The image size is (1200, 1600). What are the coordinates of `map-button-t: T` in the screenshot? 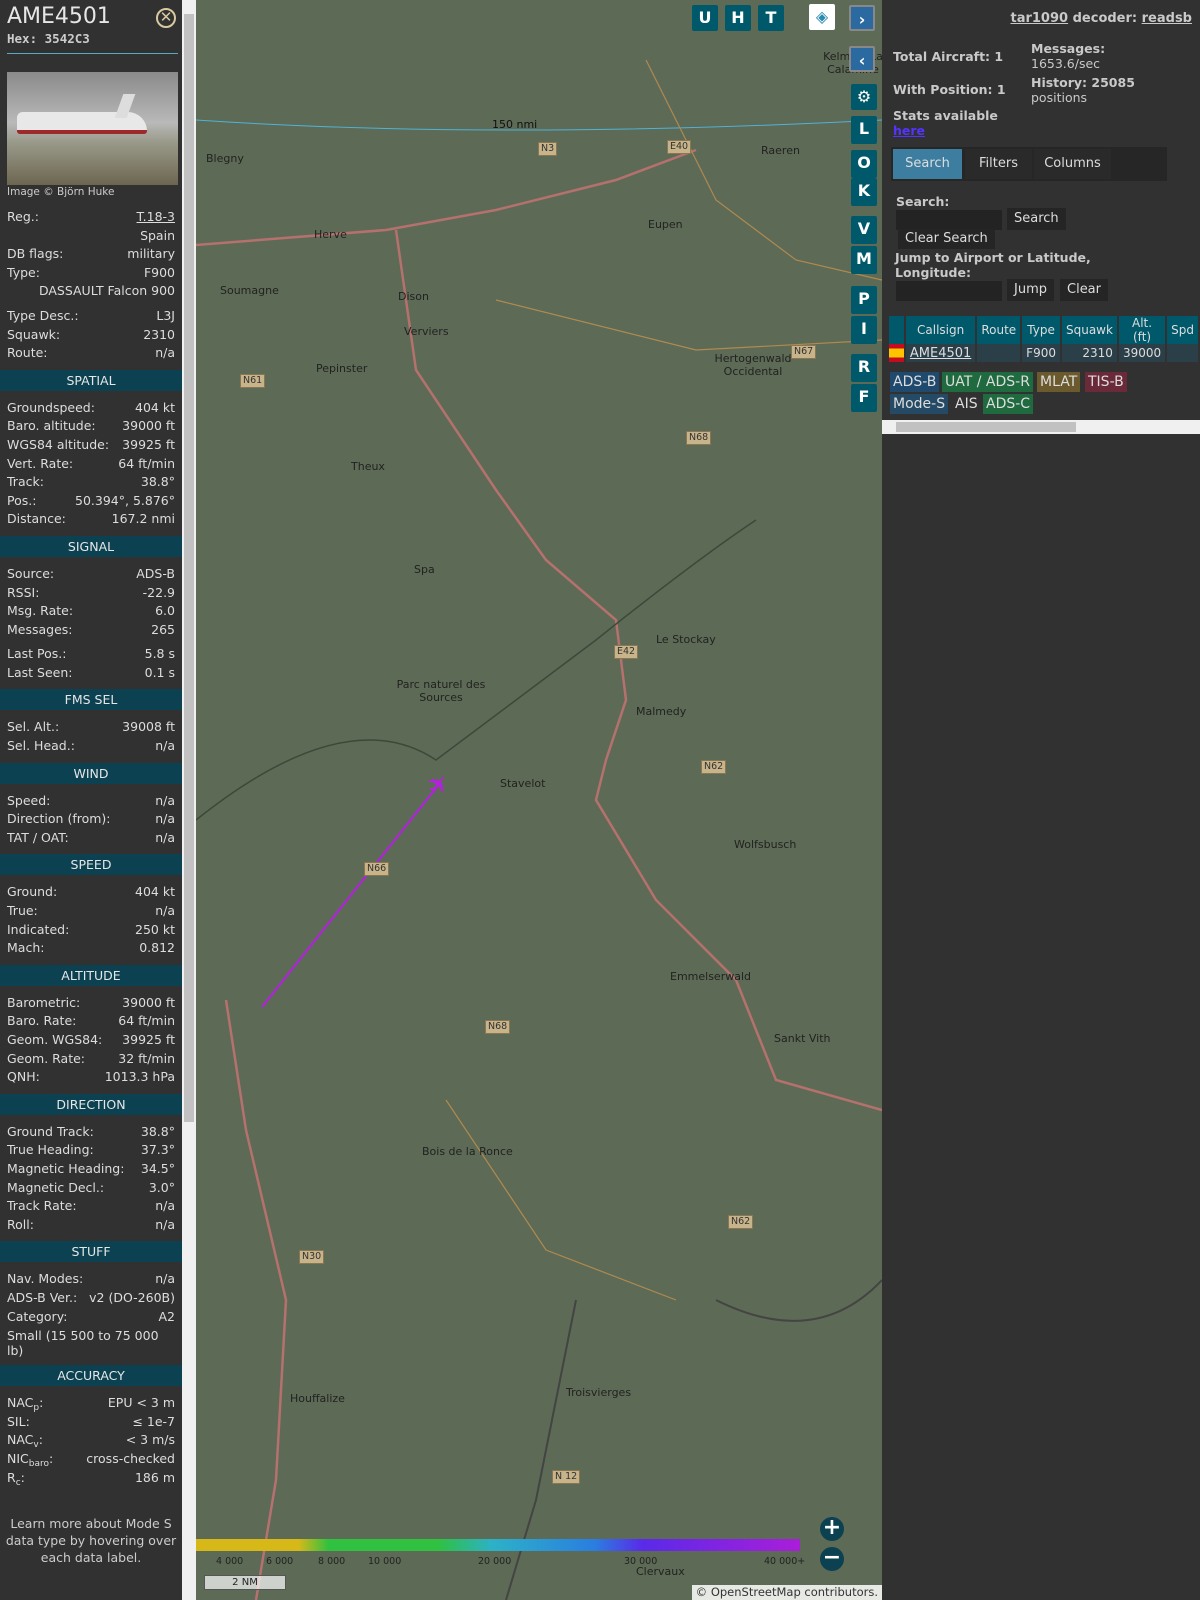 It's located at (771, 18).